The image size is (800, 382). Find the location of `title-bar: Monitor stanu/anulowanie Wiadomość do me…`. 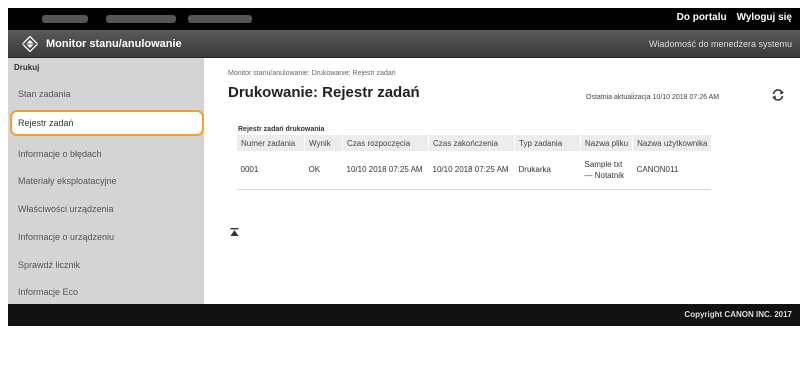

title-bar: Monitor stanu/anulowanie Wiadomość do me… is located at coordinates (404, 44).